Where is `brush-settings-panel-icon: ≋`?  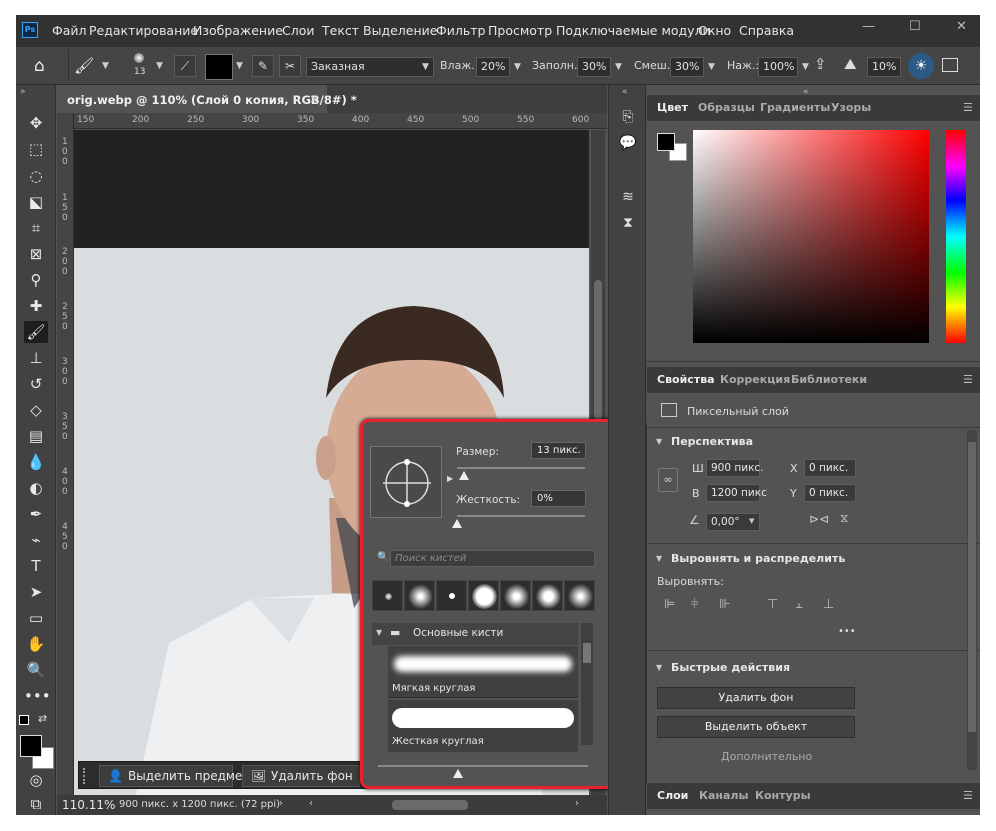
brush-settings-panel-icon: ≋ is located at coordinates (628, 199).